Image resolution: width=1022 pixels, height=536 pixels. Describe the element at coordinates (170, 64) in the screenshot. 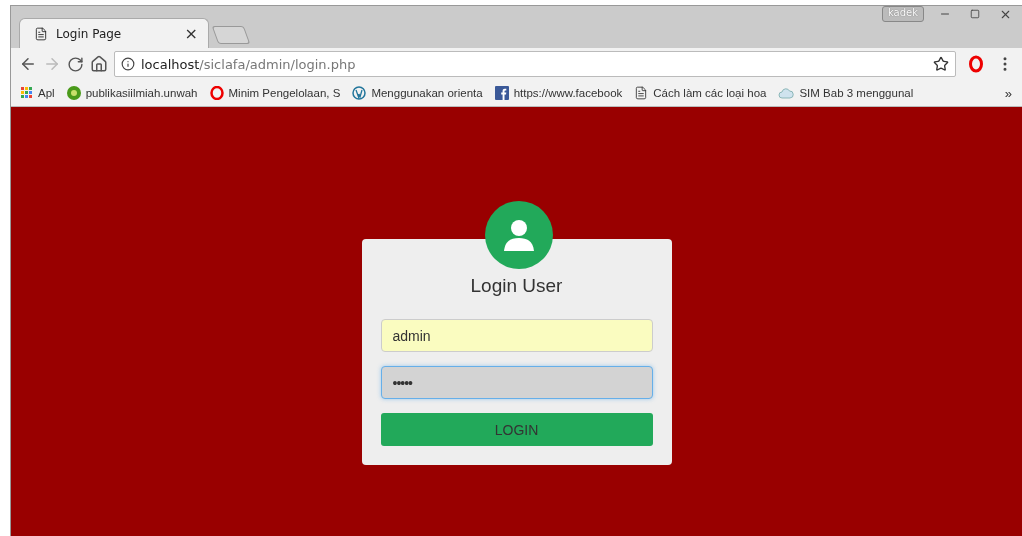

I see `url-host: localhost` at that location.